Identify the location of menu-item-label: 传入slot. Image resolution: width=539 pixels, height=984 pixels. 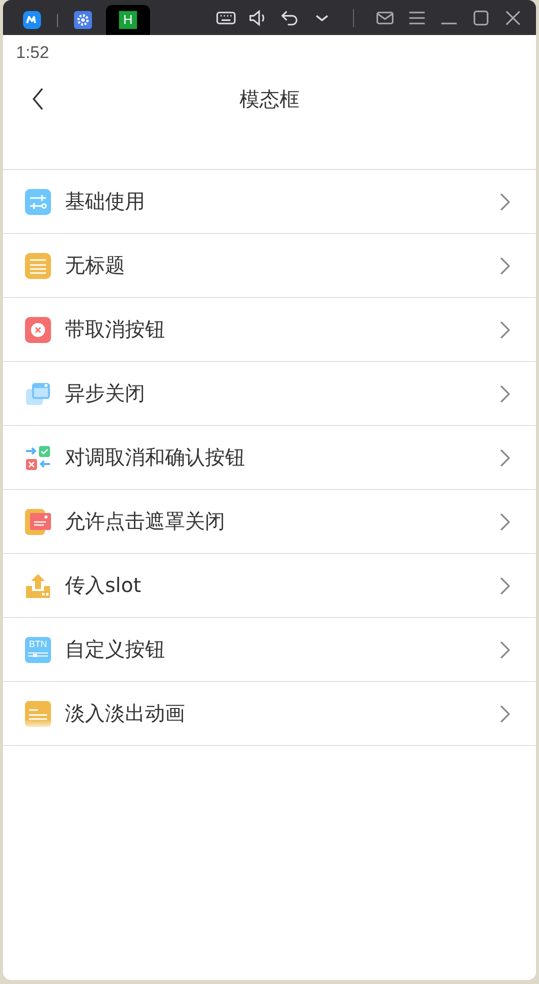
(103, 585).